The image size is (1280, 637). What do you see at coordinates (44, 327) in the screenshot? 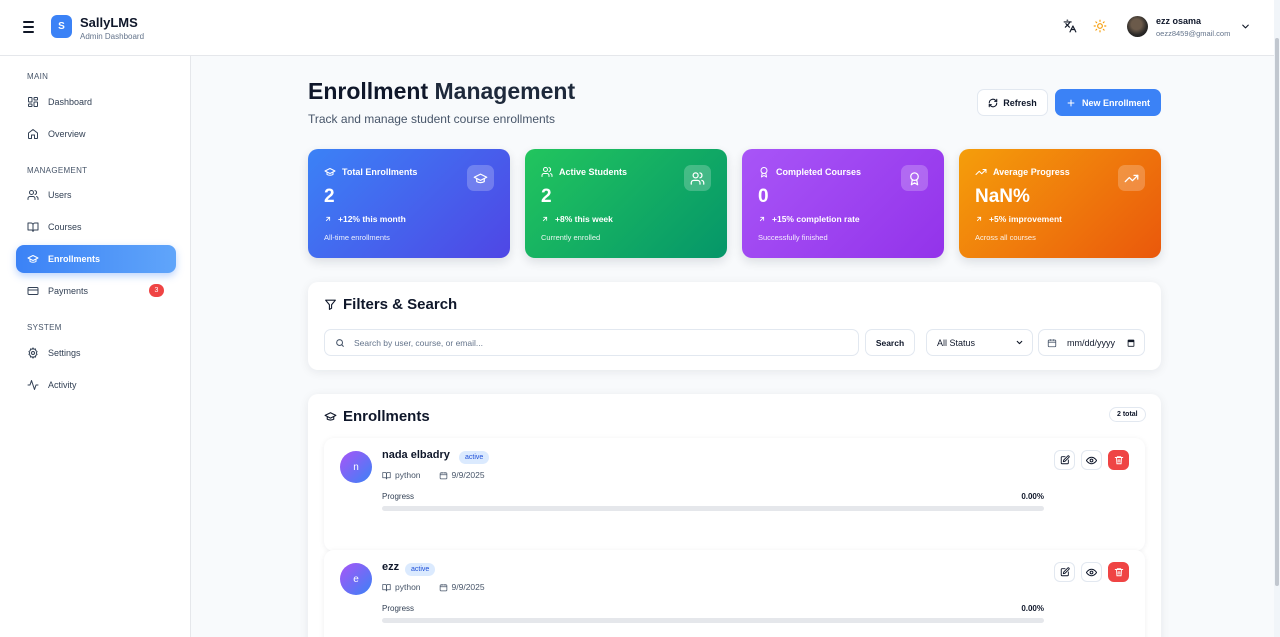
I see `sidebar-section-system: SYSTEM` at bounding box center [44, 327].